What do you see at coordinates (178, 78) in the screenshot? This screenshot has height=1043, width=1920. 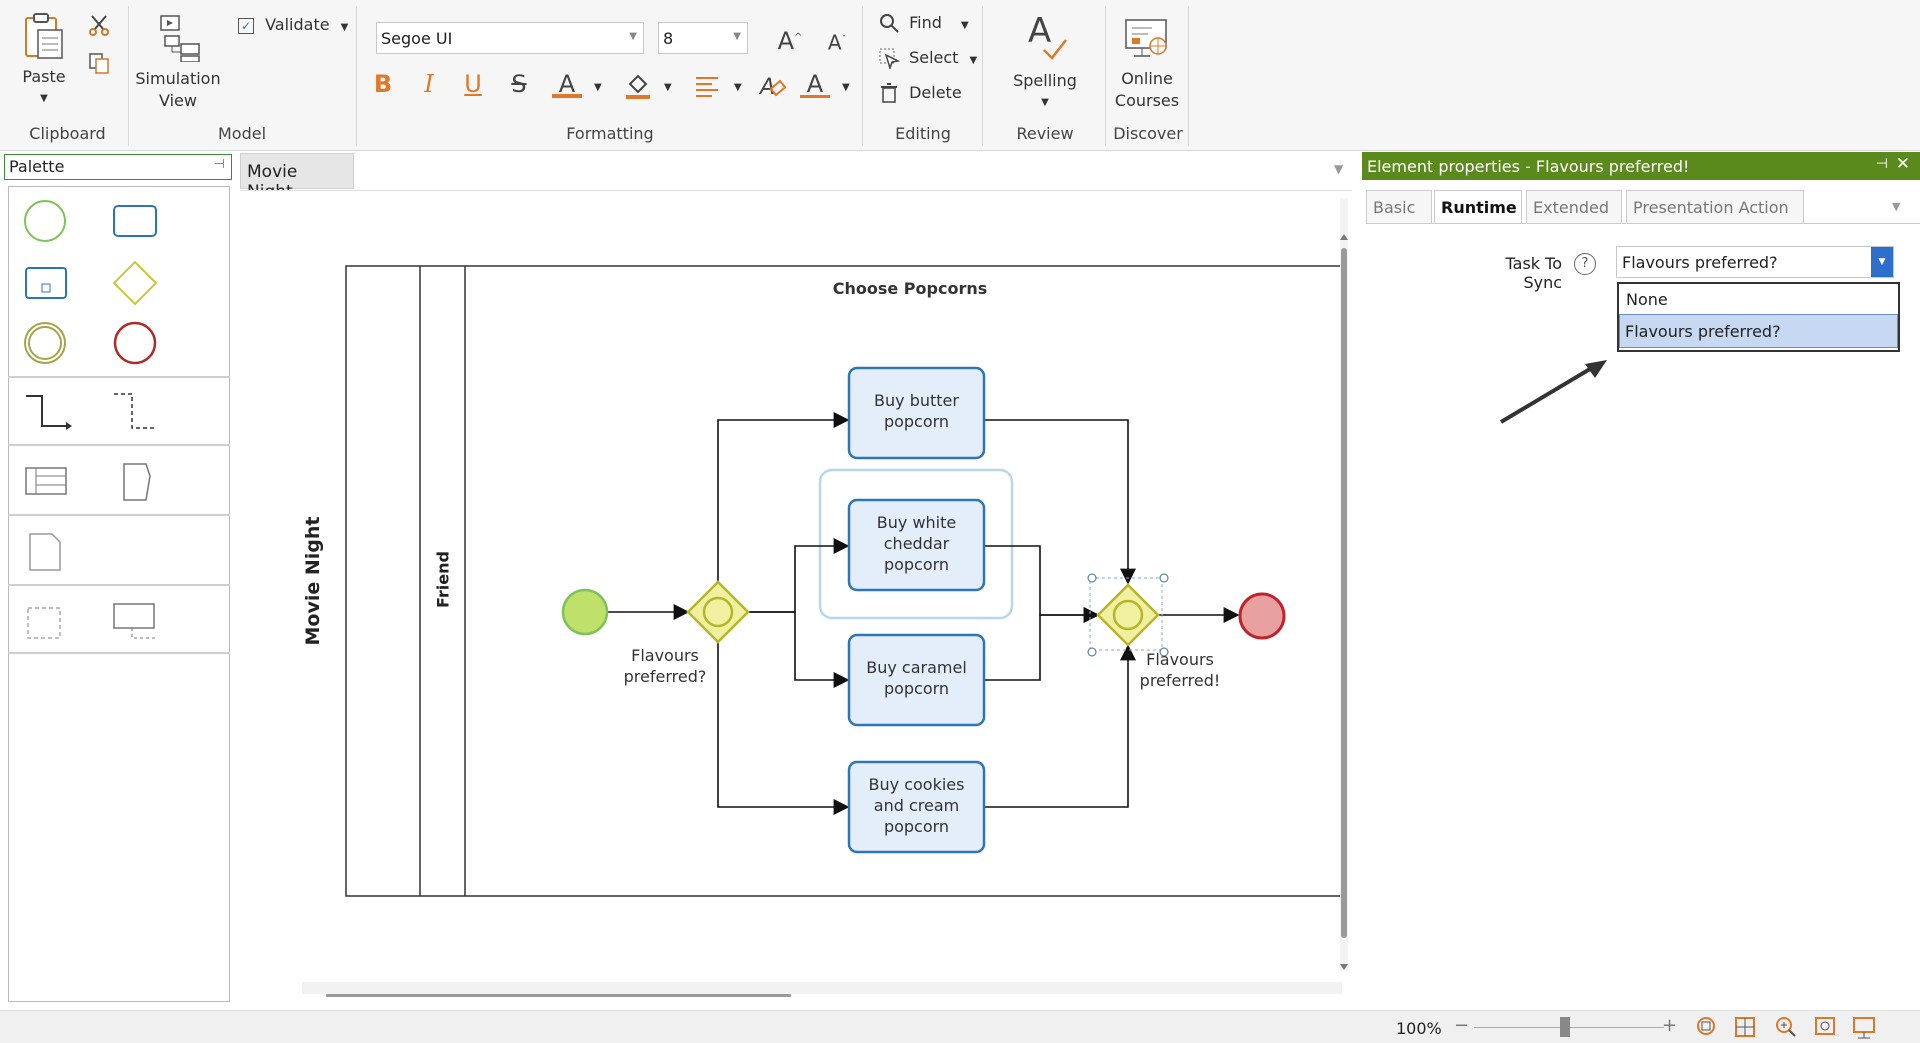 I see `simulation-label-1: Simulation` at bounding box center [178, 78].